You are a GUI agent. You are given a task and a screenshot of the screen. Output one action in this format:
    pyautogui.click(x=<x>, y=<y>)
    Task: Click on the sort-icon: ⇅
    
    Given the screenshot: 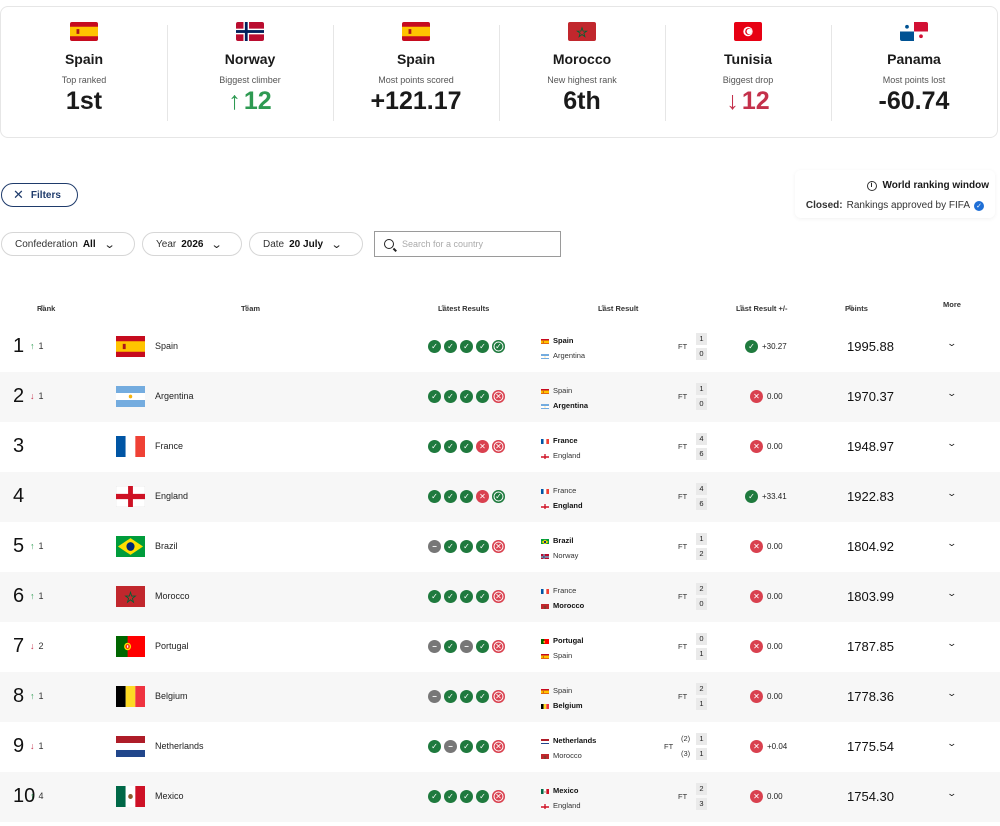 What is the action you would take?
    pyautogui.click(x=851, y=308)
    